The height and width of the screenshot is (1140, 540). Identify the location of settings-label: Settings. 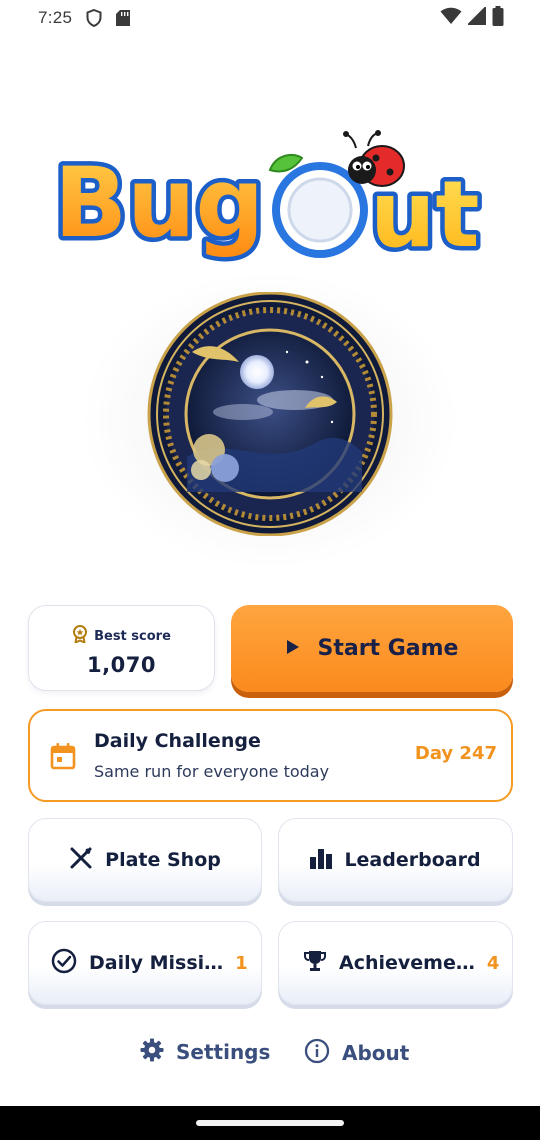
(223, 1052).